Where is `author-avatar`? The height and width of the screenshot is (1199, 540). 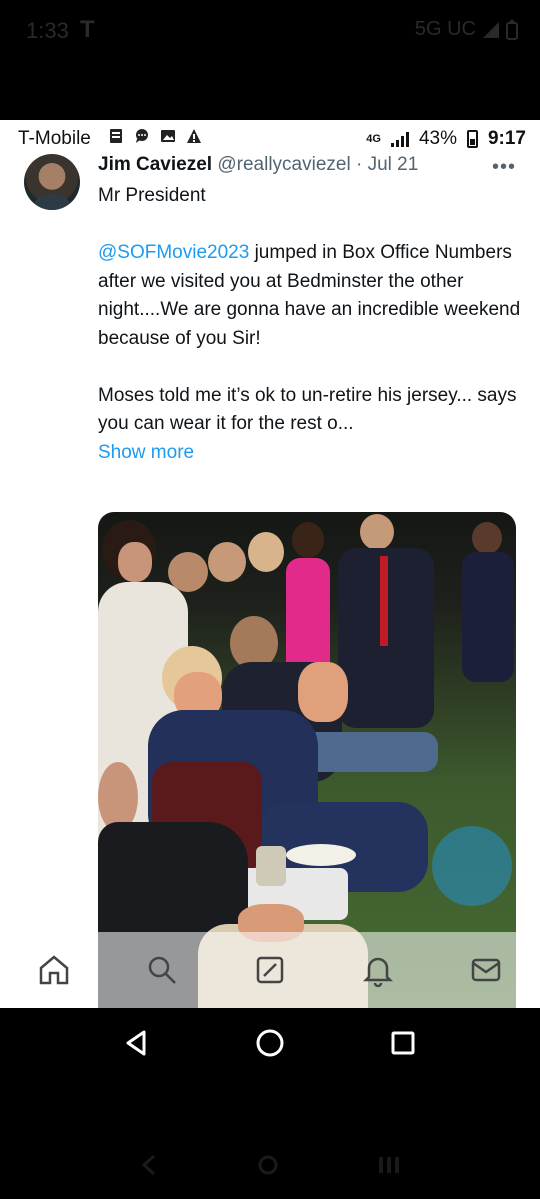 author-avatar is located at coordinates (52, 182).